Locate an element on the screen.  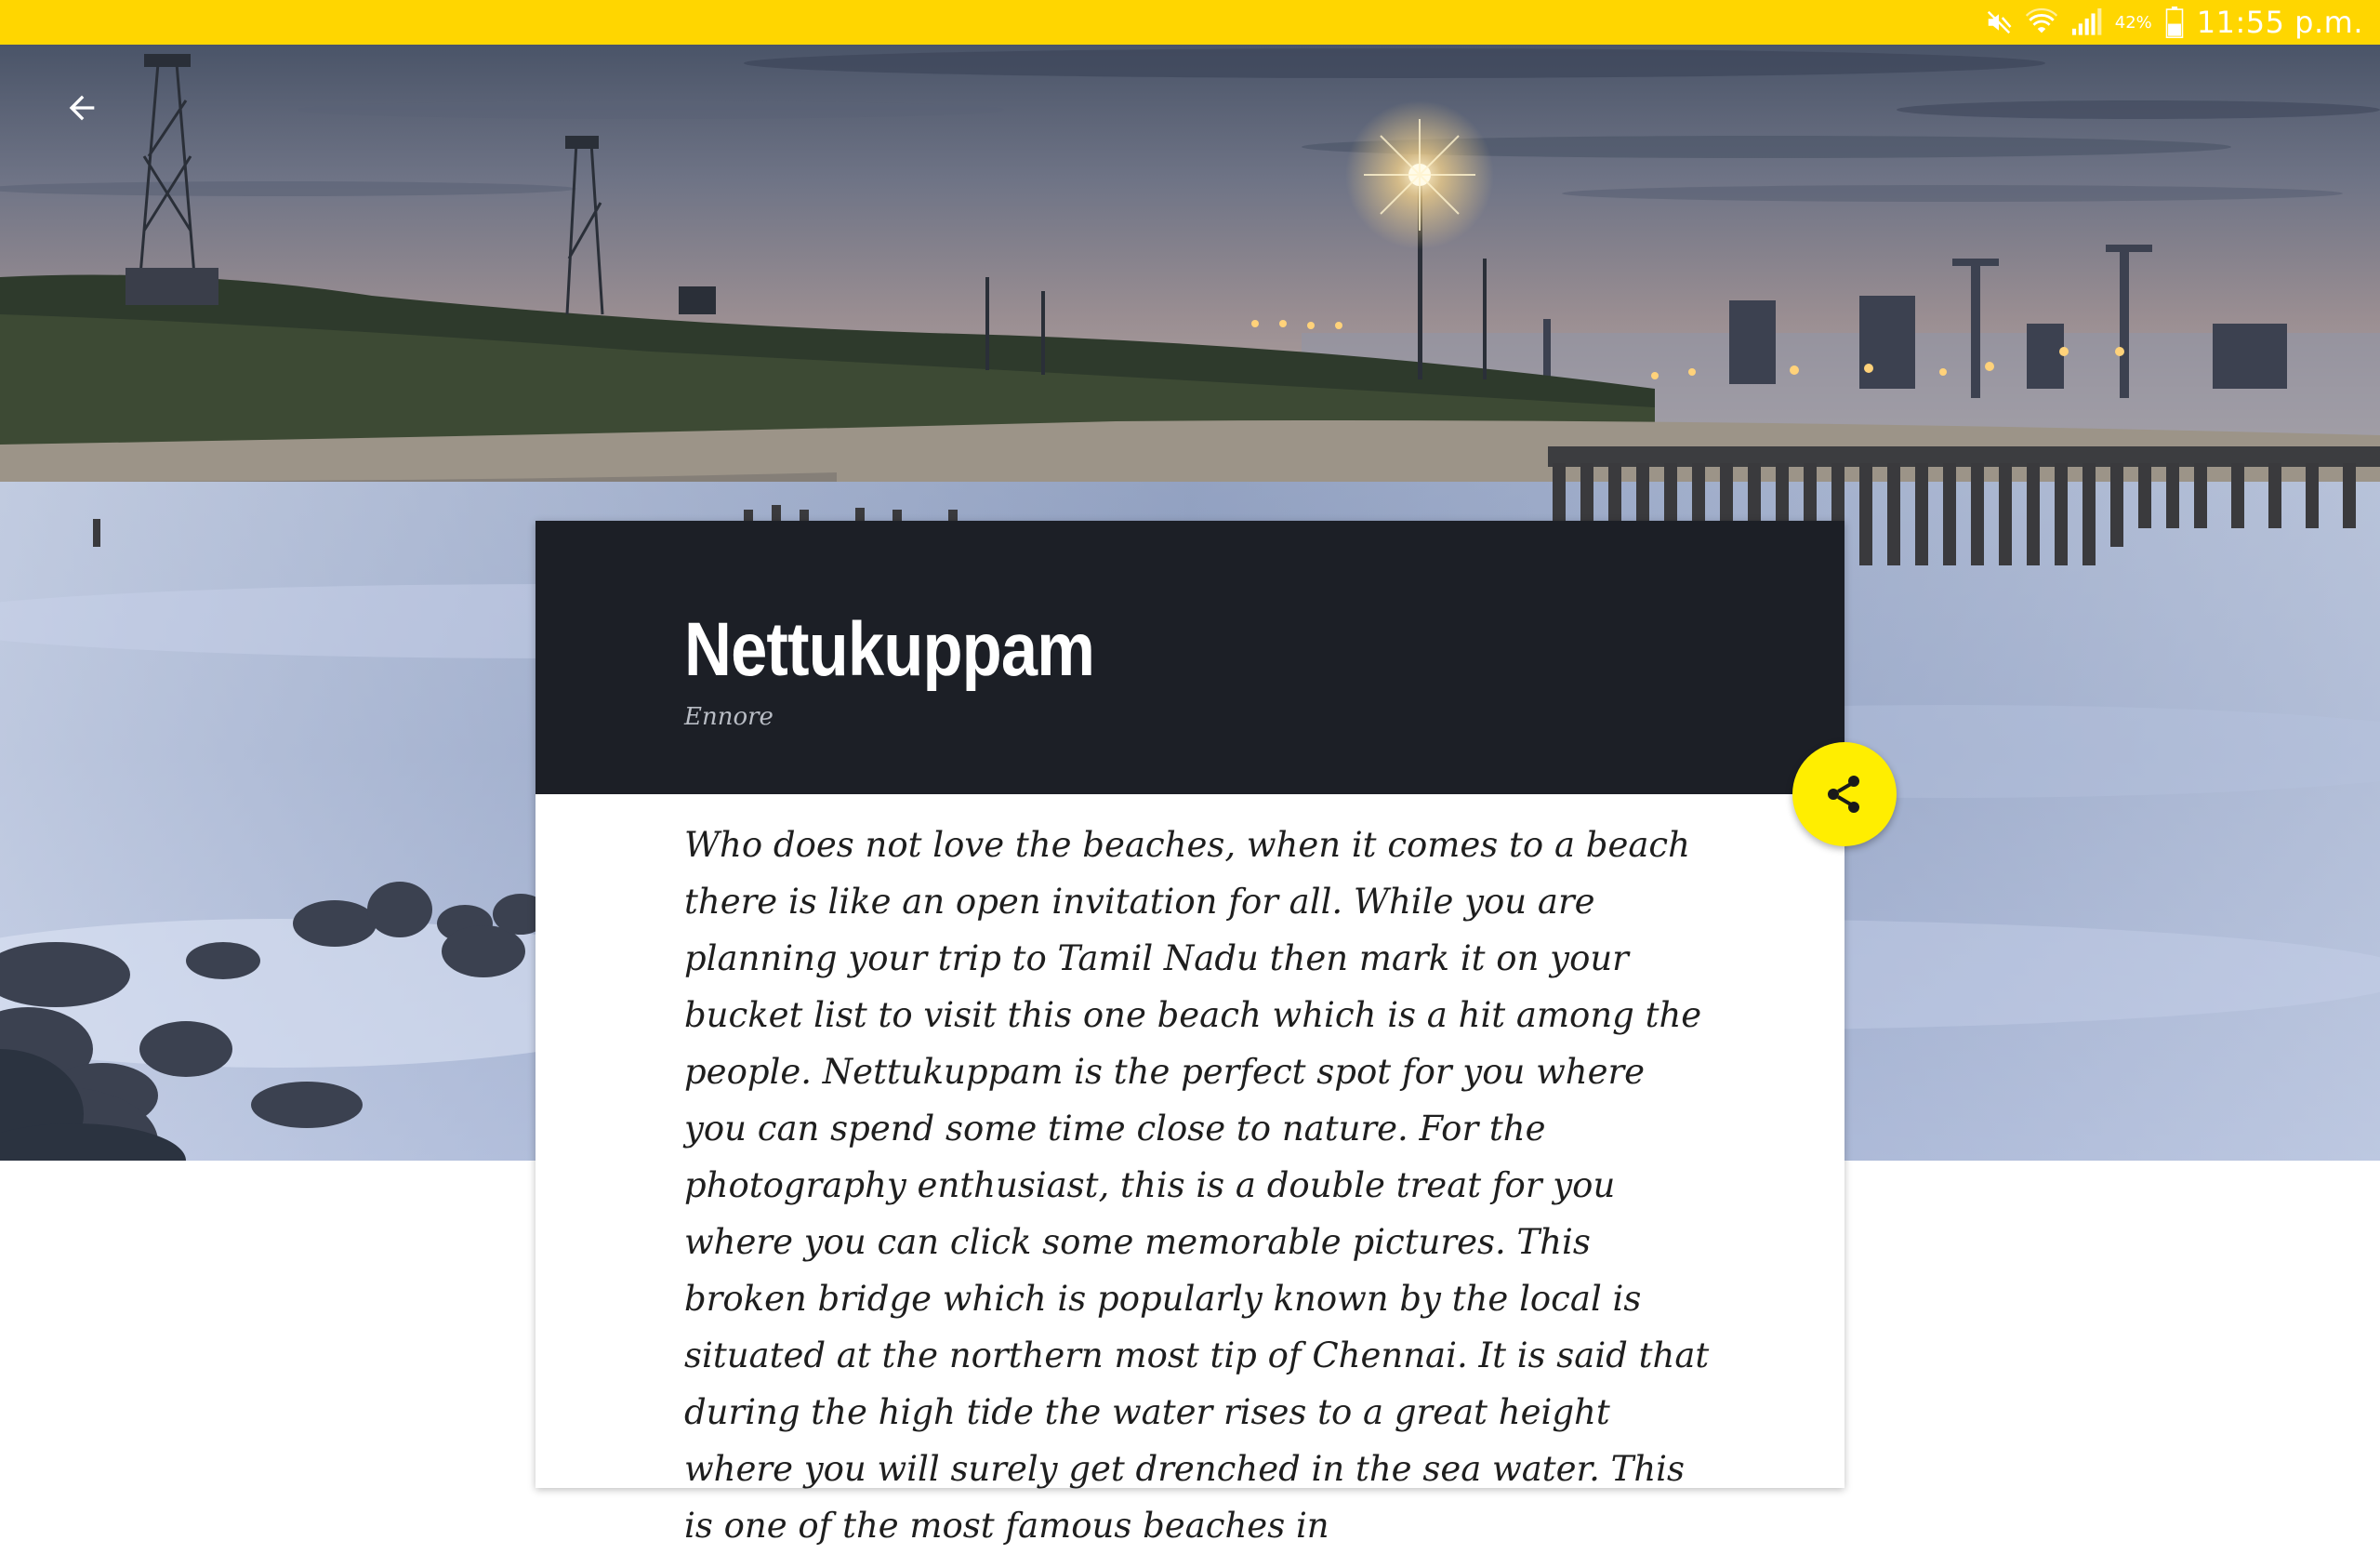
share-icon is located at coordinates (1843, 794).